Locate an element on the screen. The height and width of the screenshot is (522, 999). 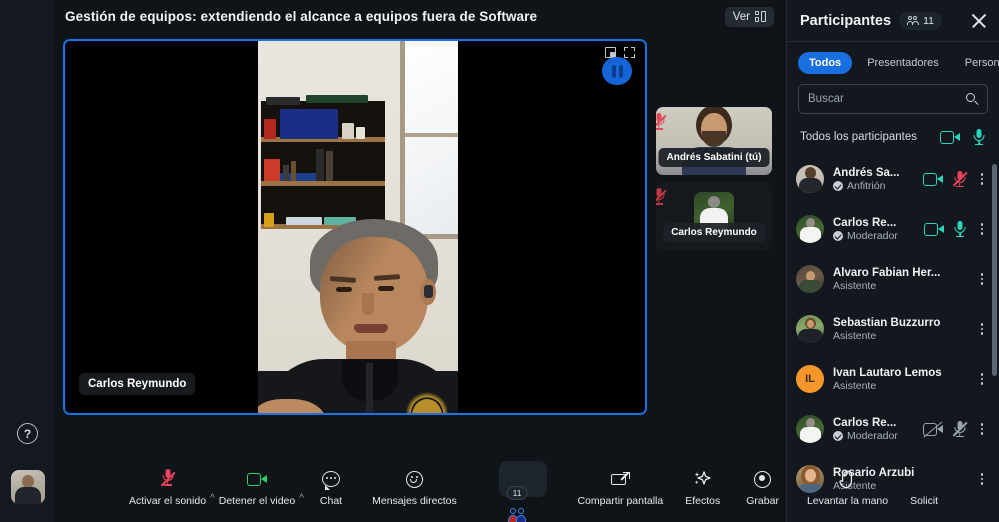
list-item: Sebastian Buzzurro Asistente is located at coordinates (893, 329).